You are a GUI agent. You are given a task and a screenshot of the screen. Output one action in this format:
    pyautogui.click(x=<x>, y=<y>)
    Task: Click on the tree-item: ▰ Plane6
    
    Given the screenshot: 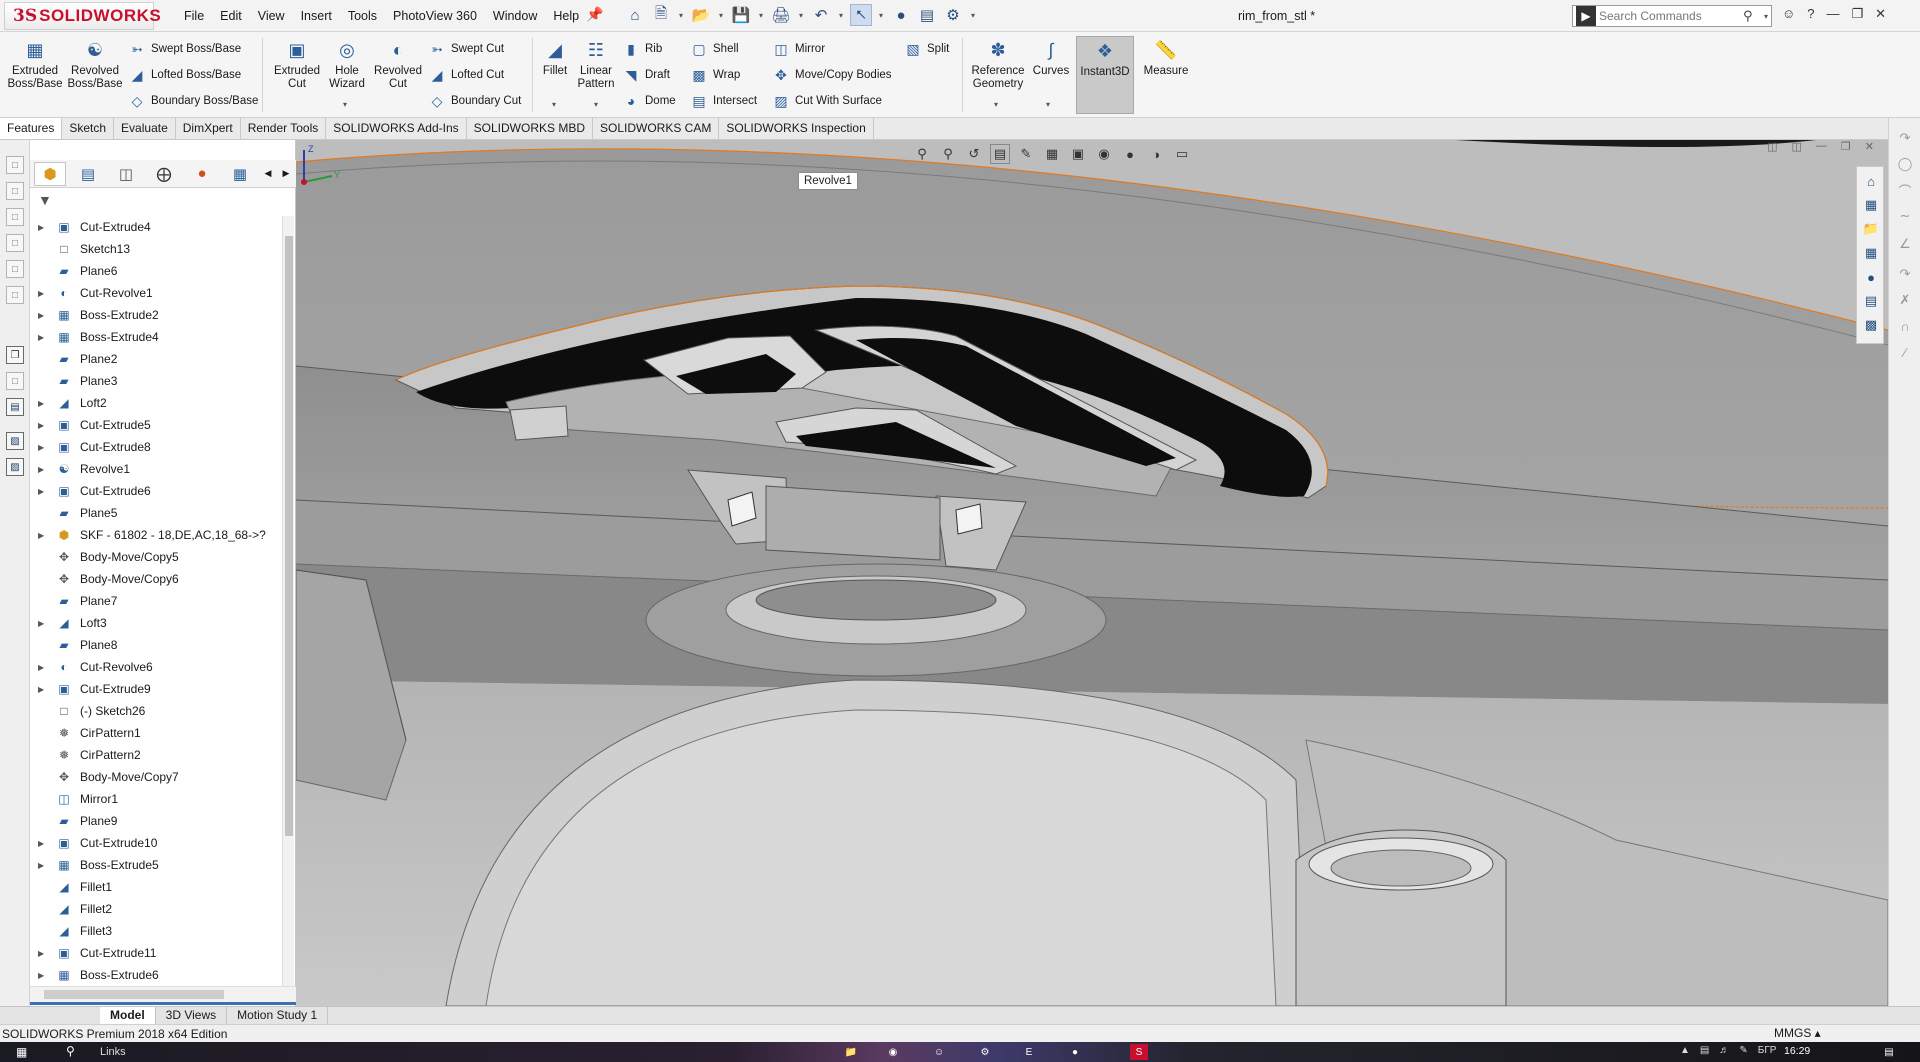 What is the action you would take?
    pyautogui.click(x=156, y=271)
    